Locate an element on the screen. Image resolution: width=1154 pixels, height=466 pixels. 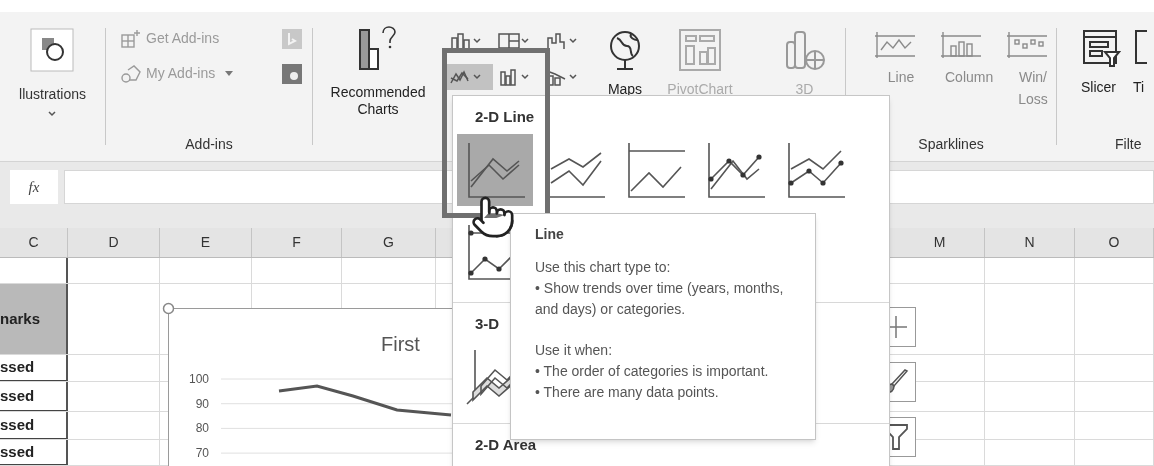
filter-button: Ti is located at coordinates (1140, 61).